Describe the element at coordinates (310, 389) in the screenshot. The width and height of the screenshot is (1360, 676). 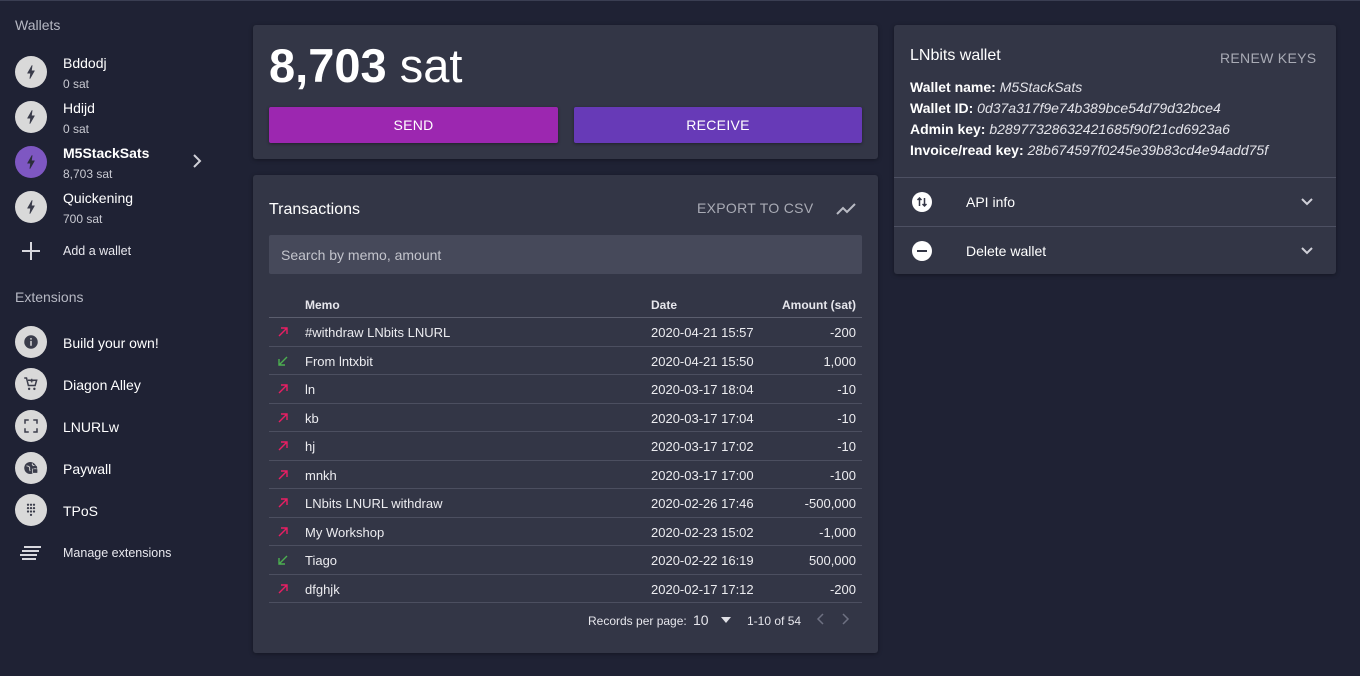
I see `tx-memo: ln` at that location.